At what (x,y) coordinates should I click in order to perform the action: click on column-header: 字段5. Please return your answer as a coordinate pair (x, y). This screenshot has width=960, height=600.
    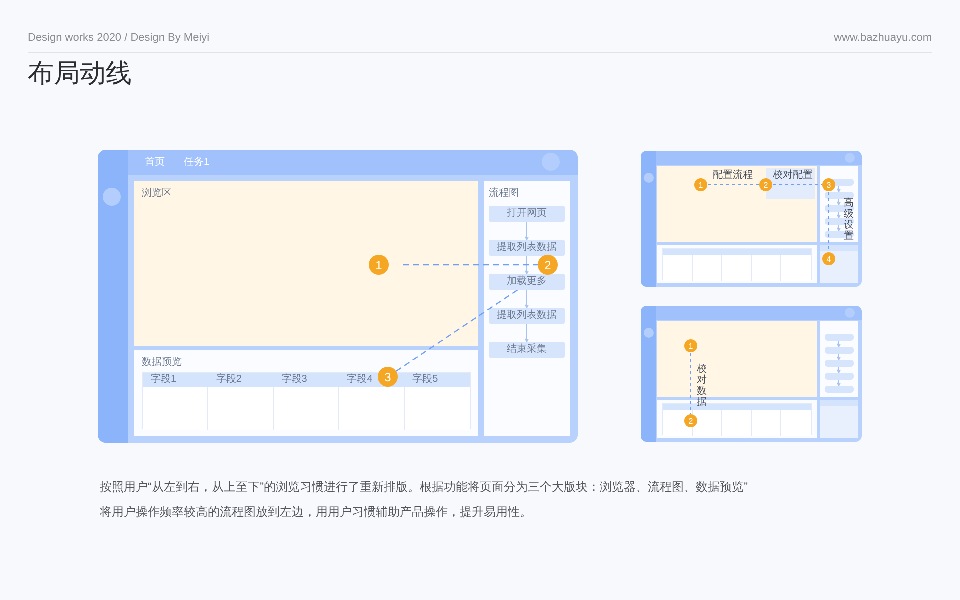
    Looking at the image, I should click on (437, 380).